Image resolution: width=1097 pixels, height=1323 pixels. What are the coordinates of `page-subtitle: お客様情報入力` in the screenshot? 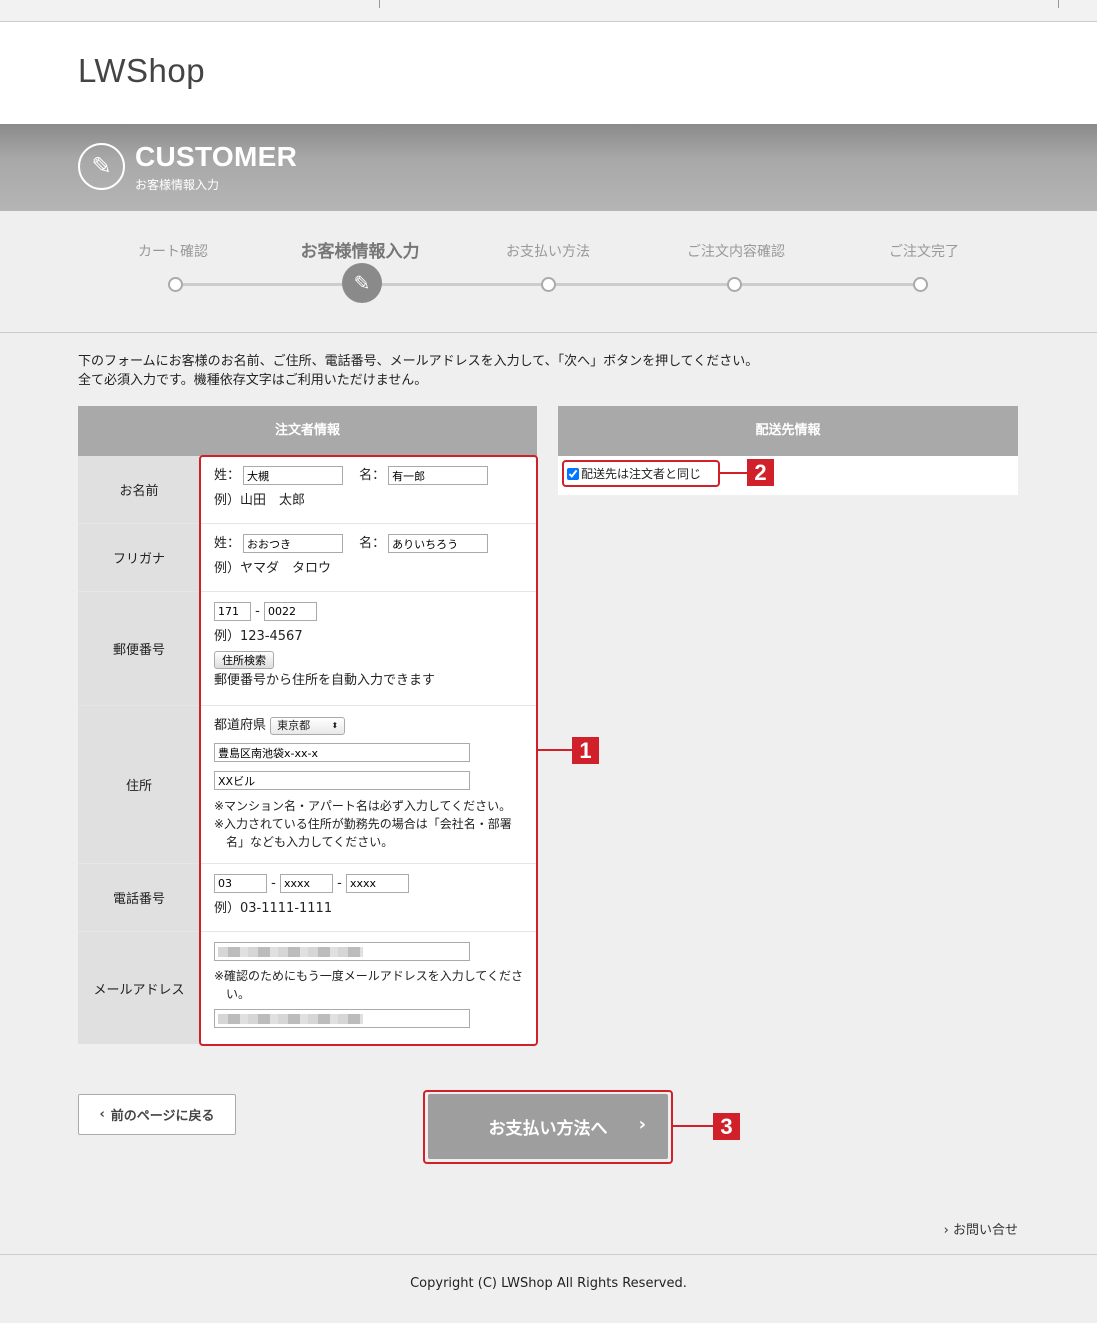 It's located at (177, 185).